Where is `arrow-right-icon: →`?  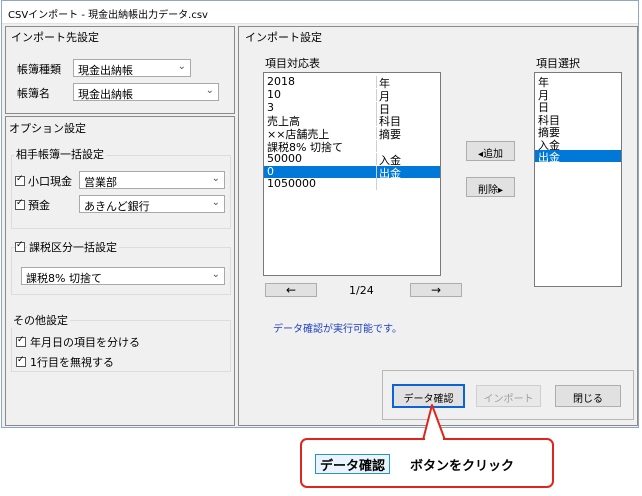 arrow-right-icon: → is located at coordinates (436, 290).